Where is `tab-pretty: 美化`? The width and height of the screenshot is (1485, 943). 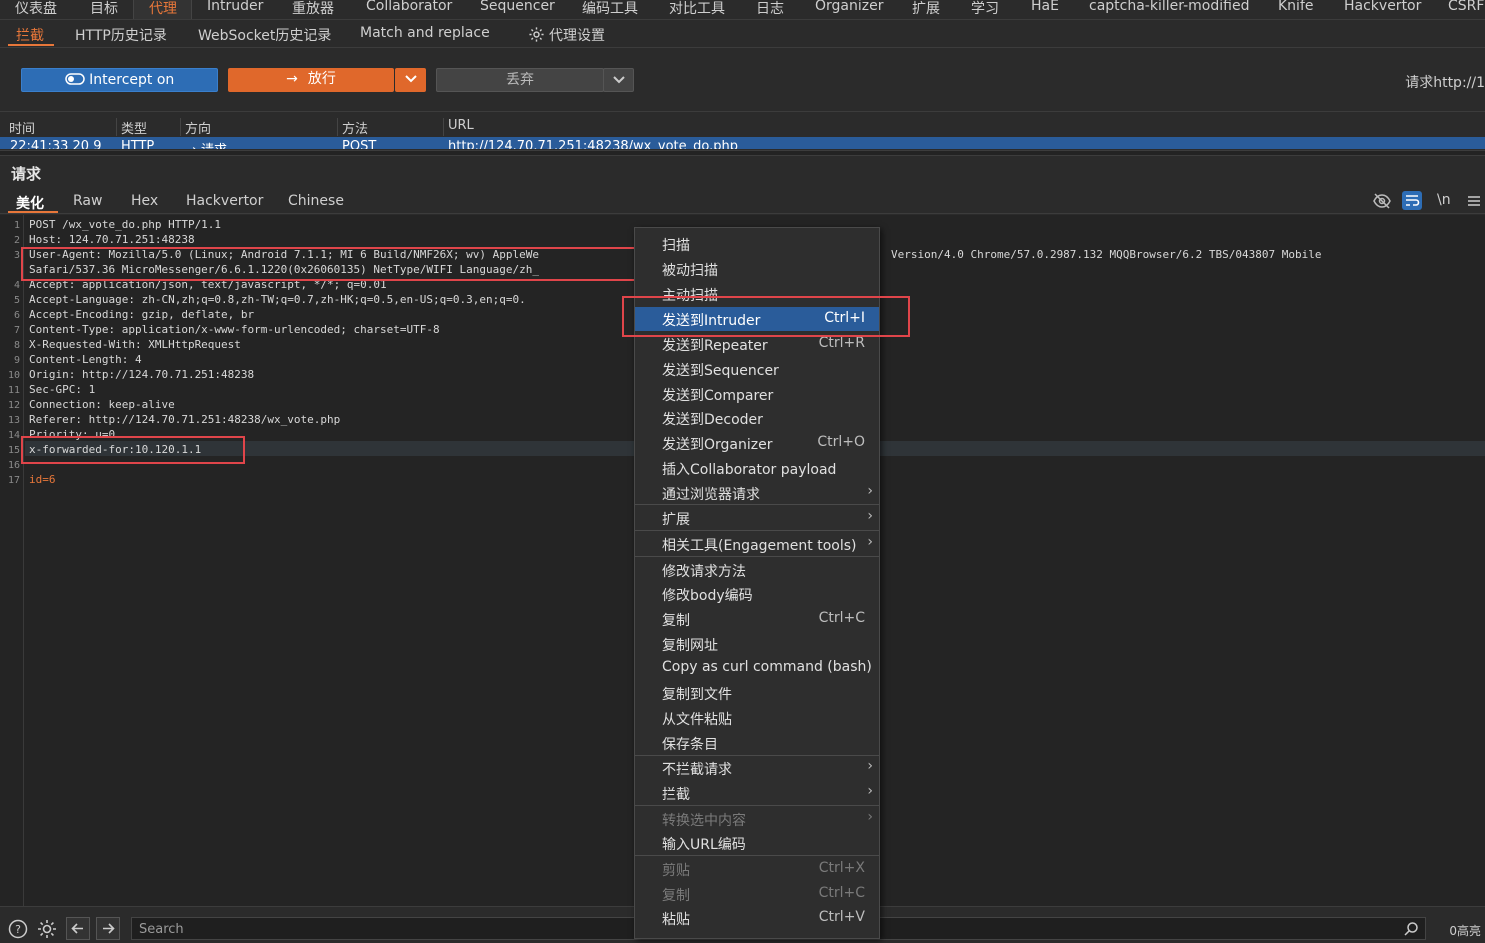 tab-pretty: 美化 is located at coordinates (30, 203).